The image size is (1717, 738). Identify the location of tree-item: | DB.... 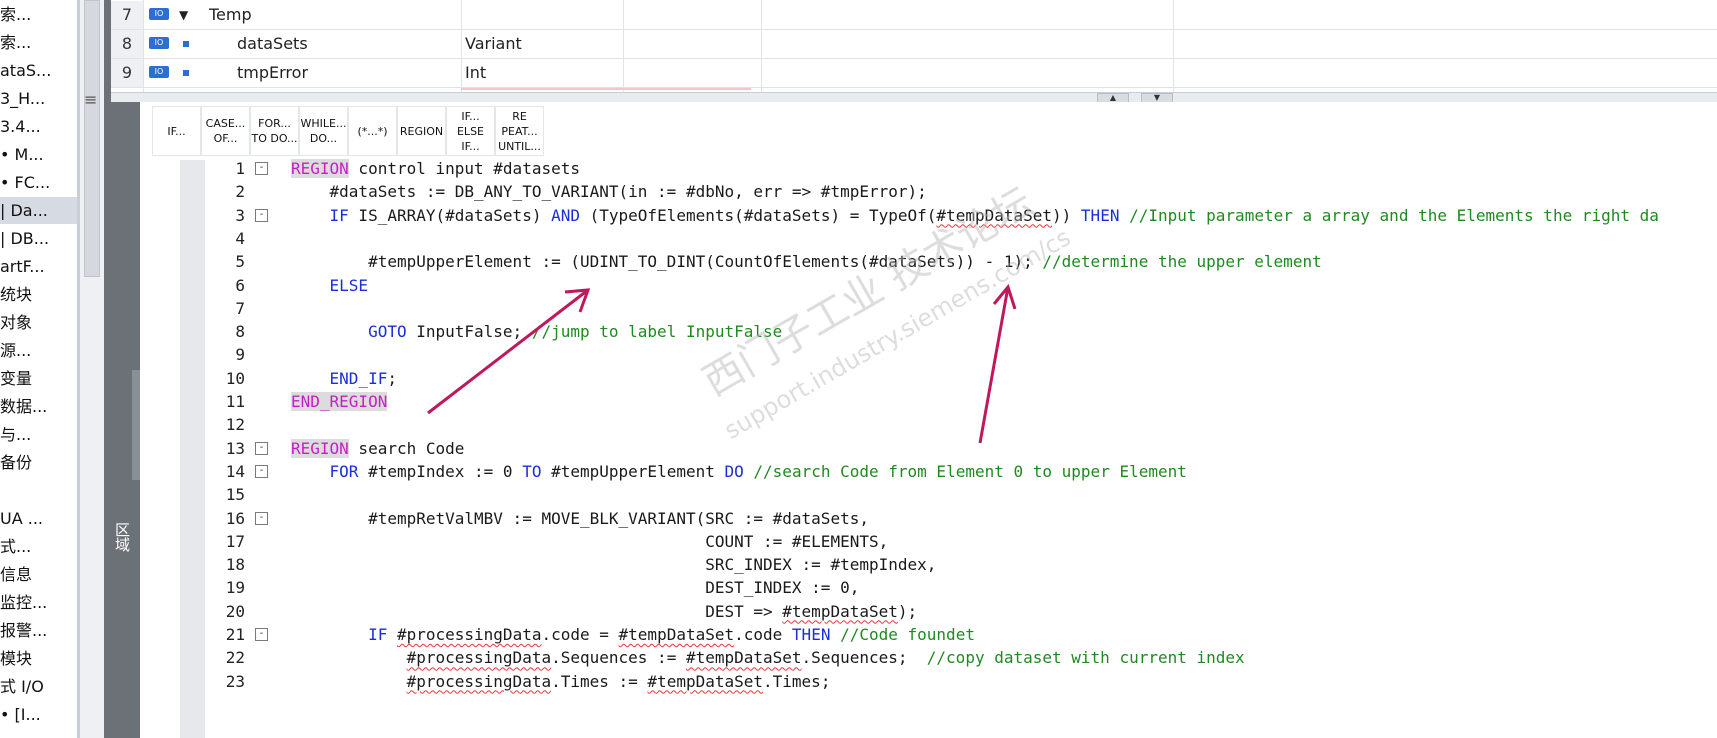
(39, 238).